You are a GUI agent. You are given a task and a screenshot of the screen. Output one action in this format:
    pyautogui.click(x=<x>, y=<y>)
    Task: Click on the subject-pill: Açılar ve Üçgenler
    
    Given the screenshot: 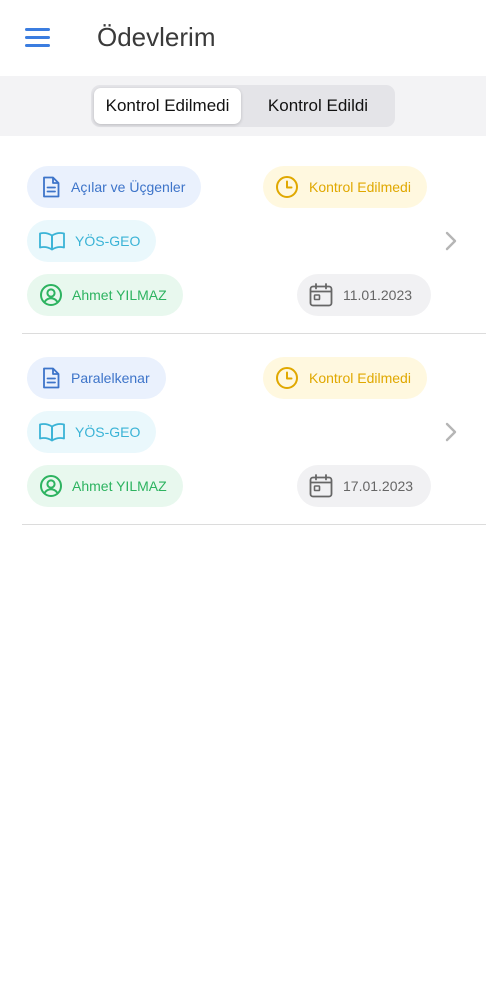 What is the action you would take?
    pyautogui.click(x=114, y=187)
    